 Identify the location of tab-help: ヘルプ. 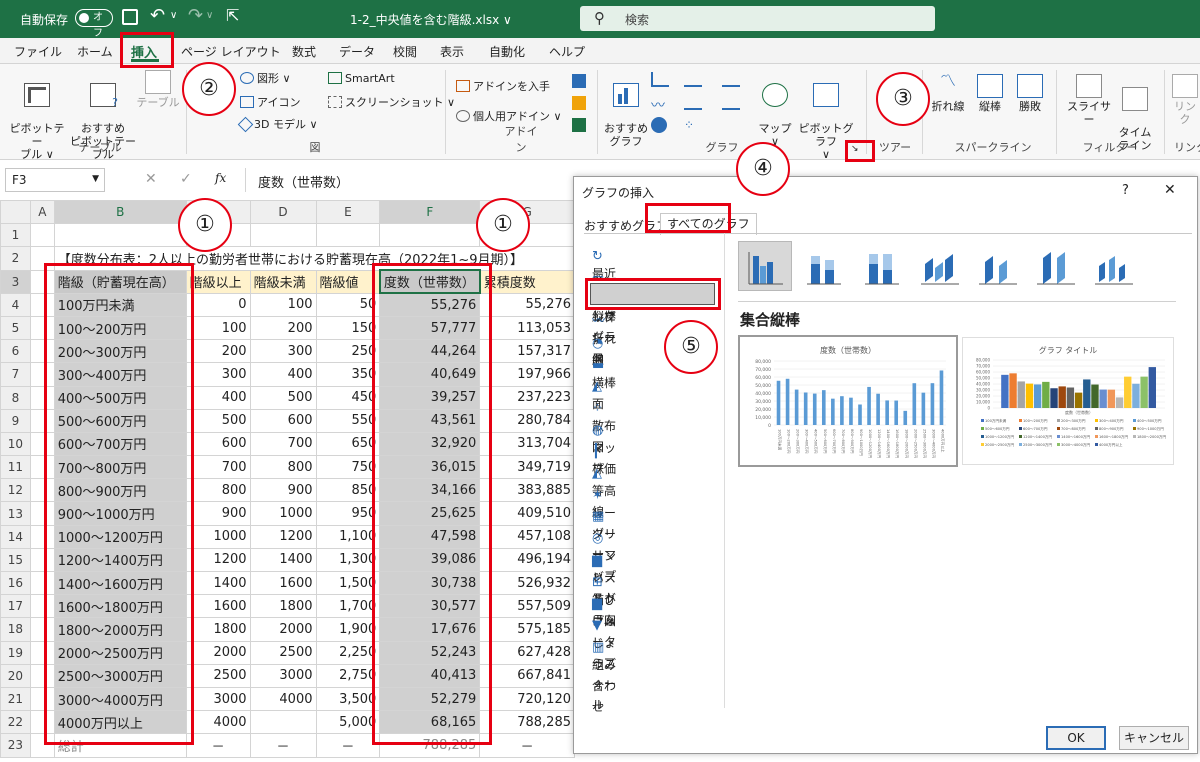
(567, 51).